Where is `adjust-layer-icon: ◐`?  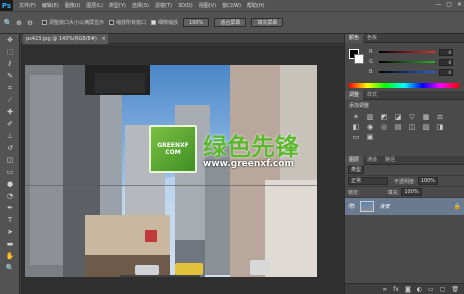 adjust-layer-icon: ◐ is located at coordinates (419, 289).